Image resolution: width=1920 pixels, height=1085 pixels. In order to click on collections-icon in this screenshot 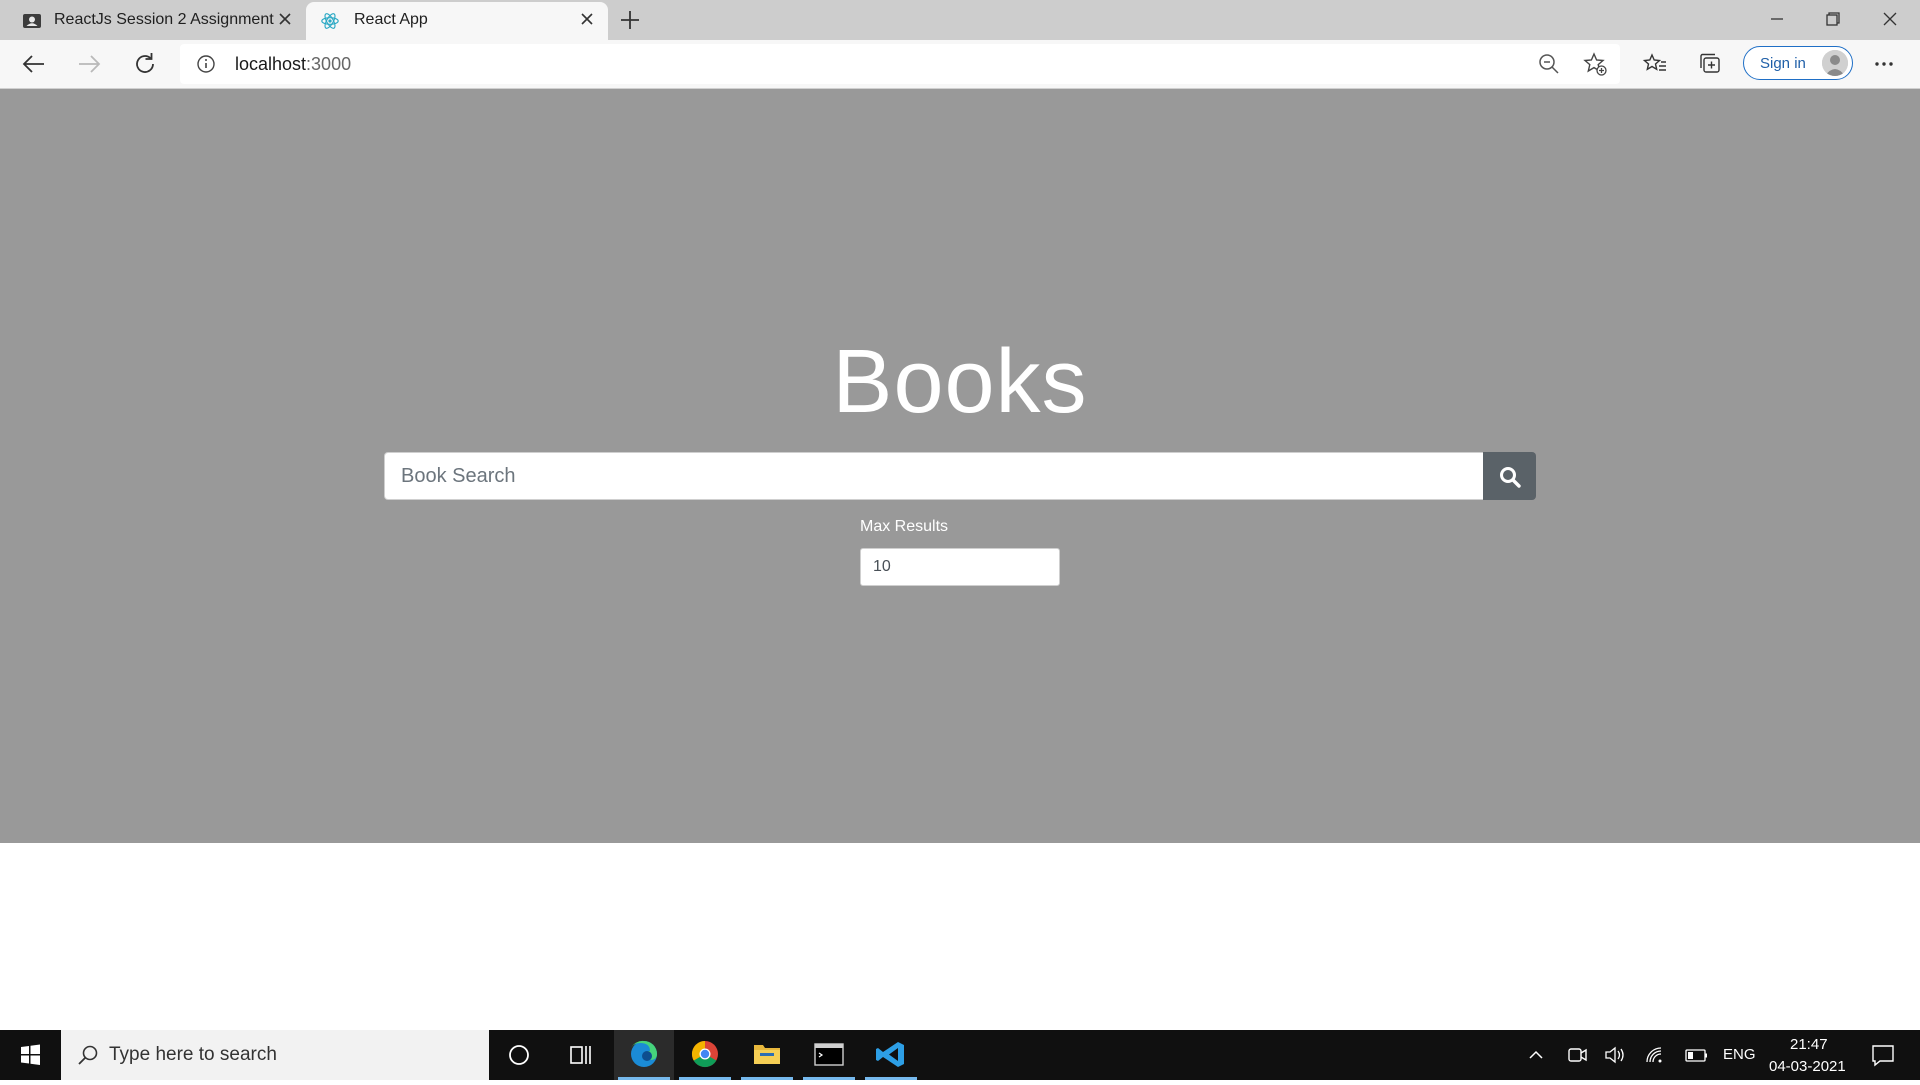, I will do `click(1710, 64)`.